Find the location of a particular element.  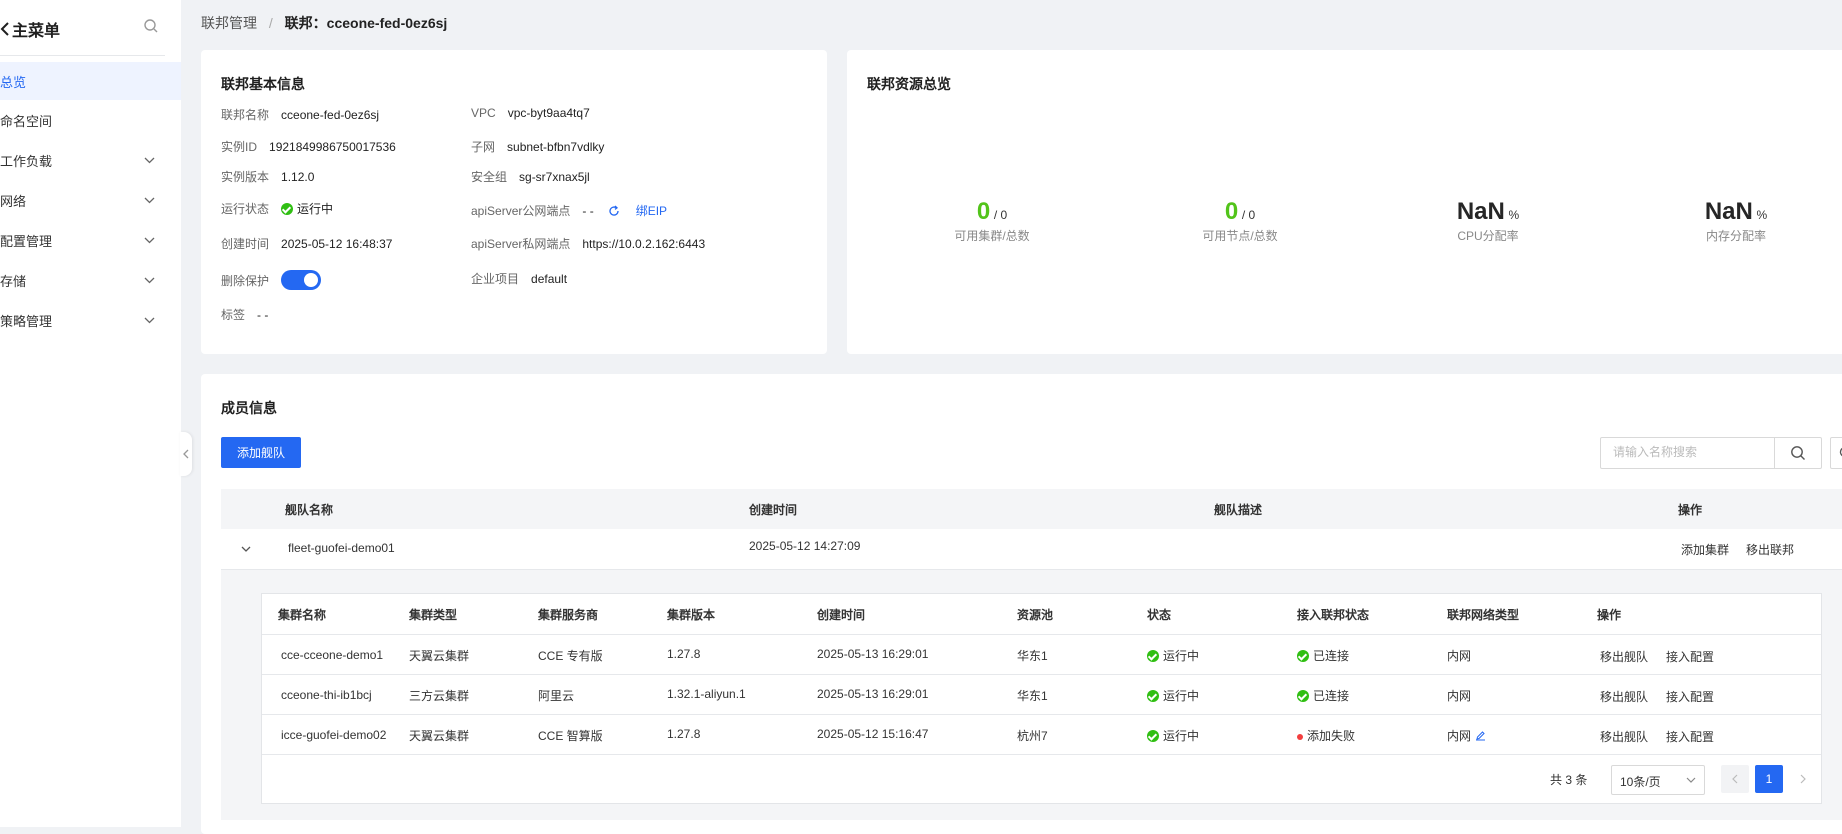

col-resource-pool: 资源池 is located at coordinates (1035, 615).